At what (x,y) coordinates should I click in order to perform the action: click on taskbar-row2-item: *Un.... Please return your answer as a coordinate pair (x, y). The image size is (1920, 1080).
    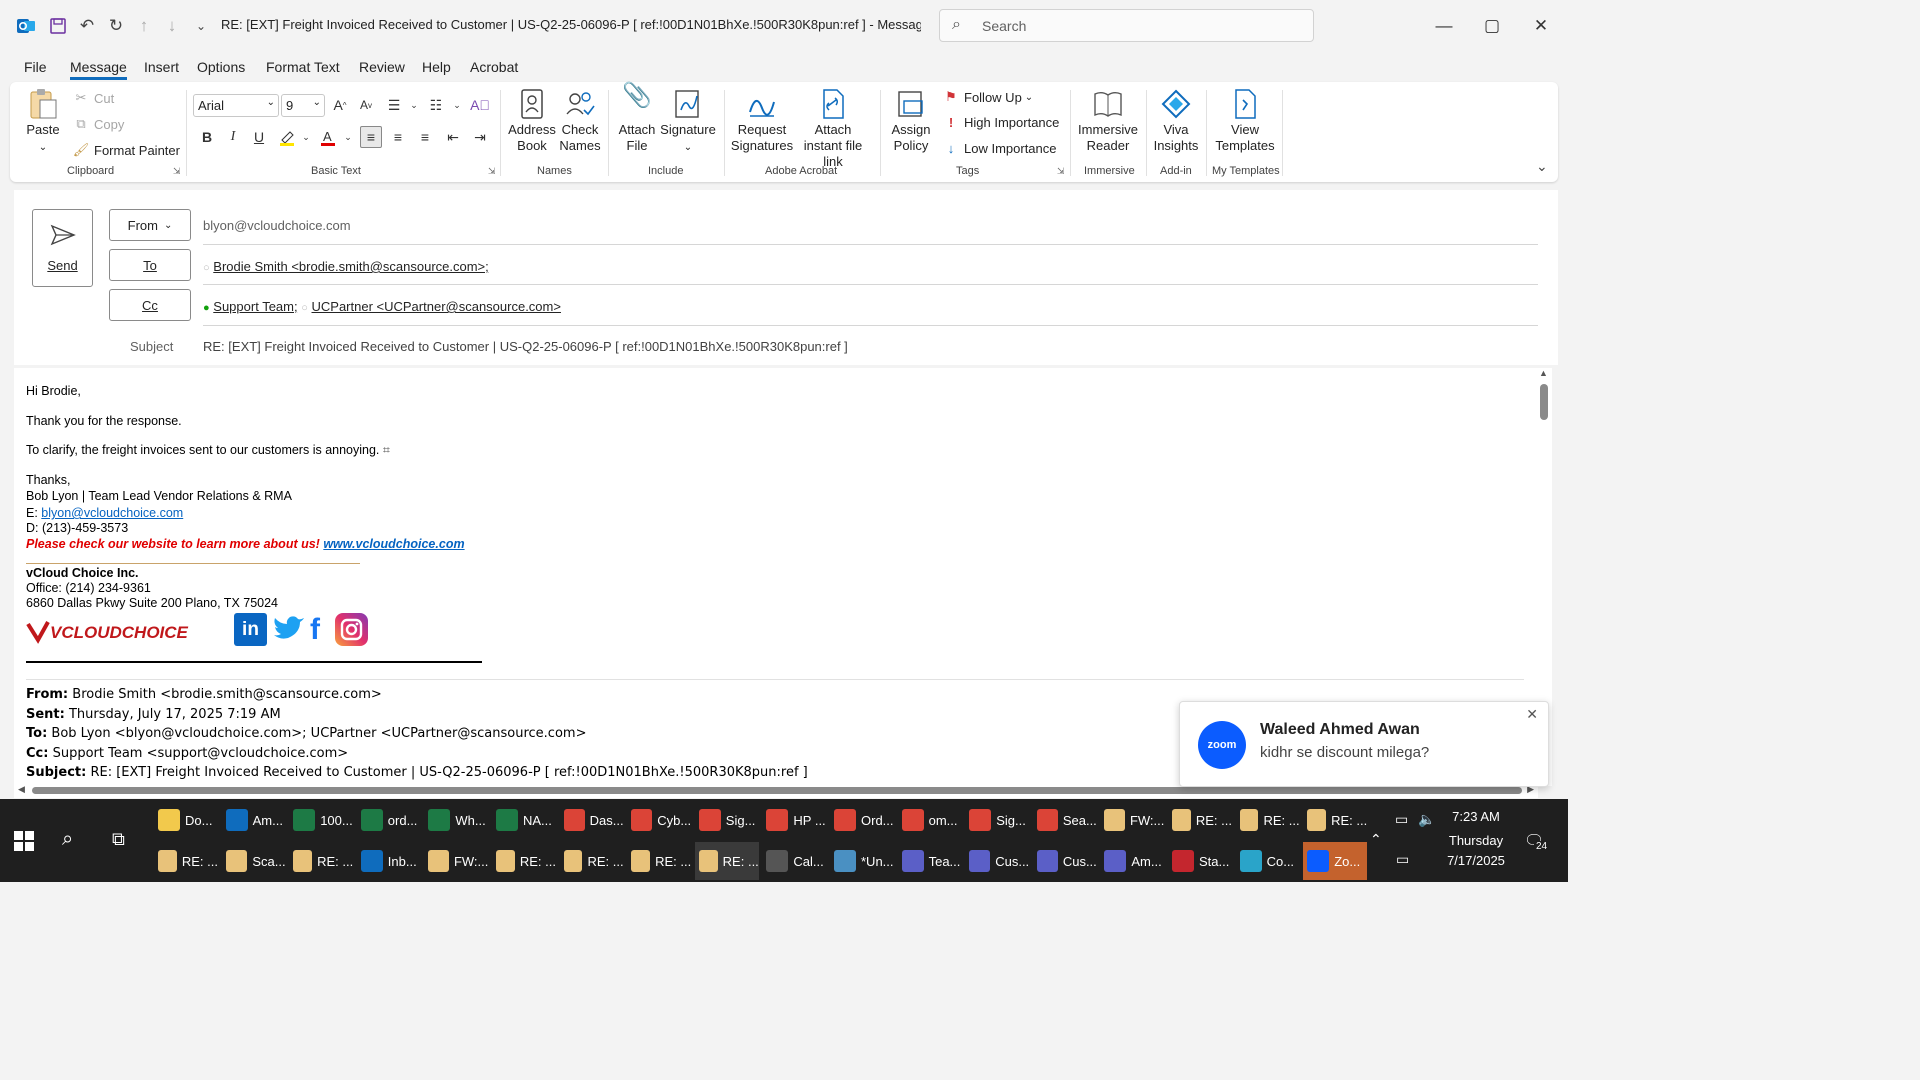
    Looking at the image, I should click on (862, 861).